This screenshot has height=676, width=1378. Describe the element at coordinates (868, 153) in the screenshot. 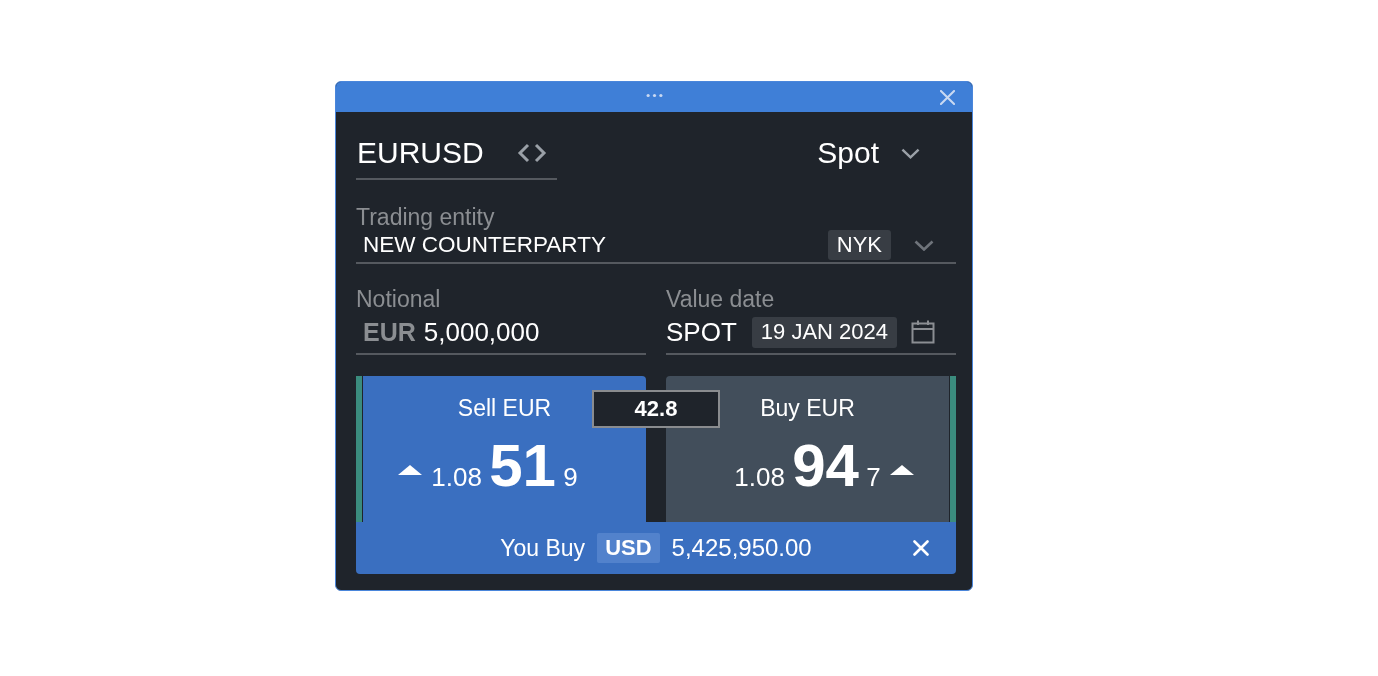

I see `product-dropdown: Spot` at that location.